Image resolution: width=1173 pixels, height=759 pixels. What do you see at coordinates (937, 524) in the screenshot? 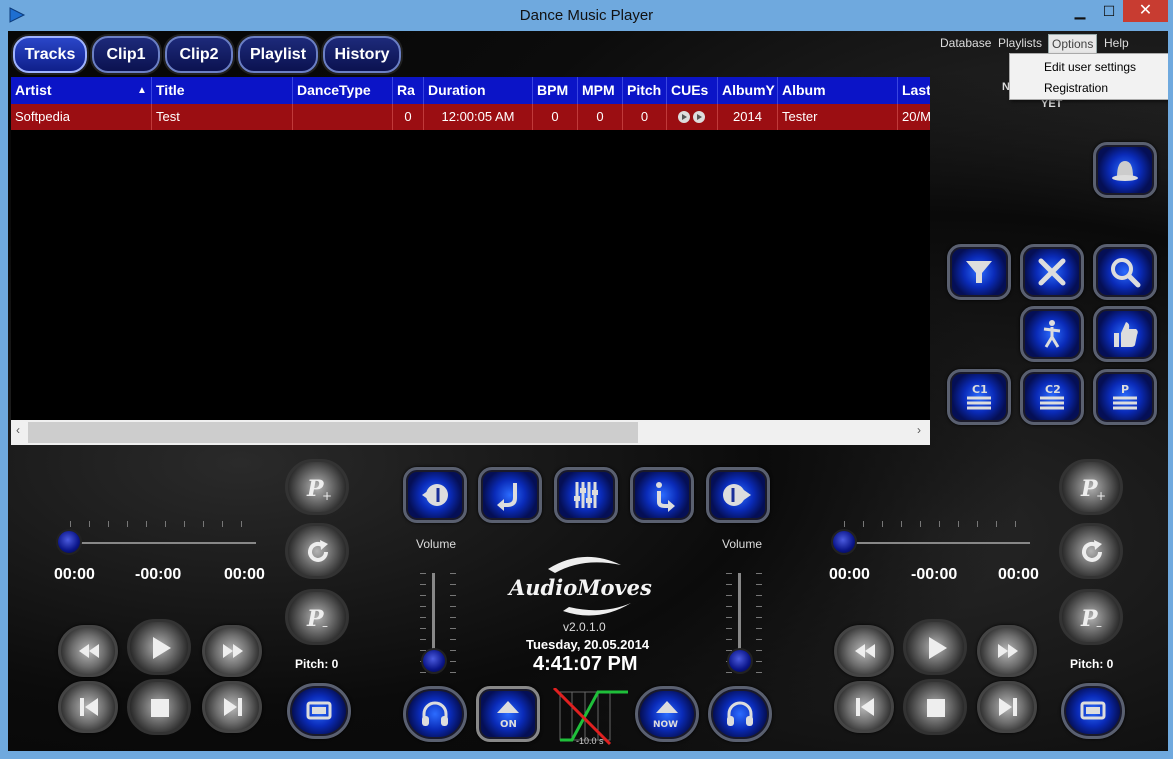
I see `right-position-ticks` at bounding box center [937, 524].